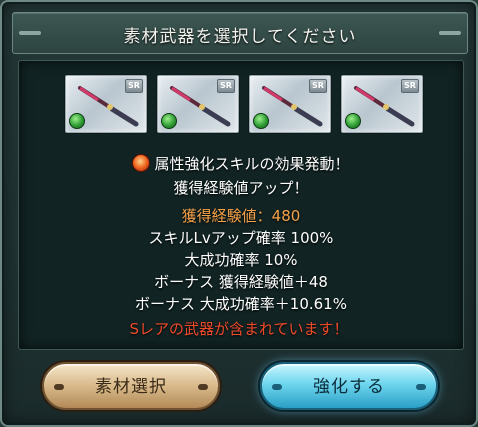 This screenshot has width=478, height=427. I want to click on skill-effect-line: 属性強化スキルの効果発動！, so click(241, 163).